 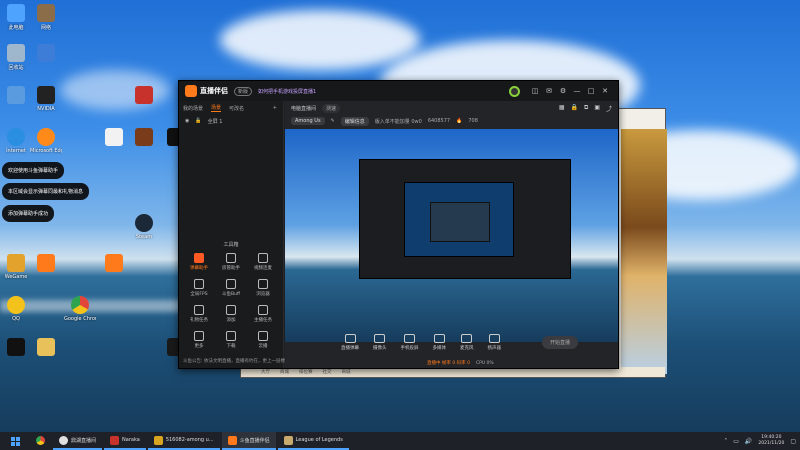 I want to click on speaker-control: 扬声器, so click(x=494, y=342).